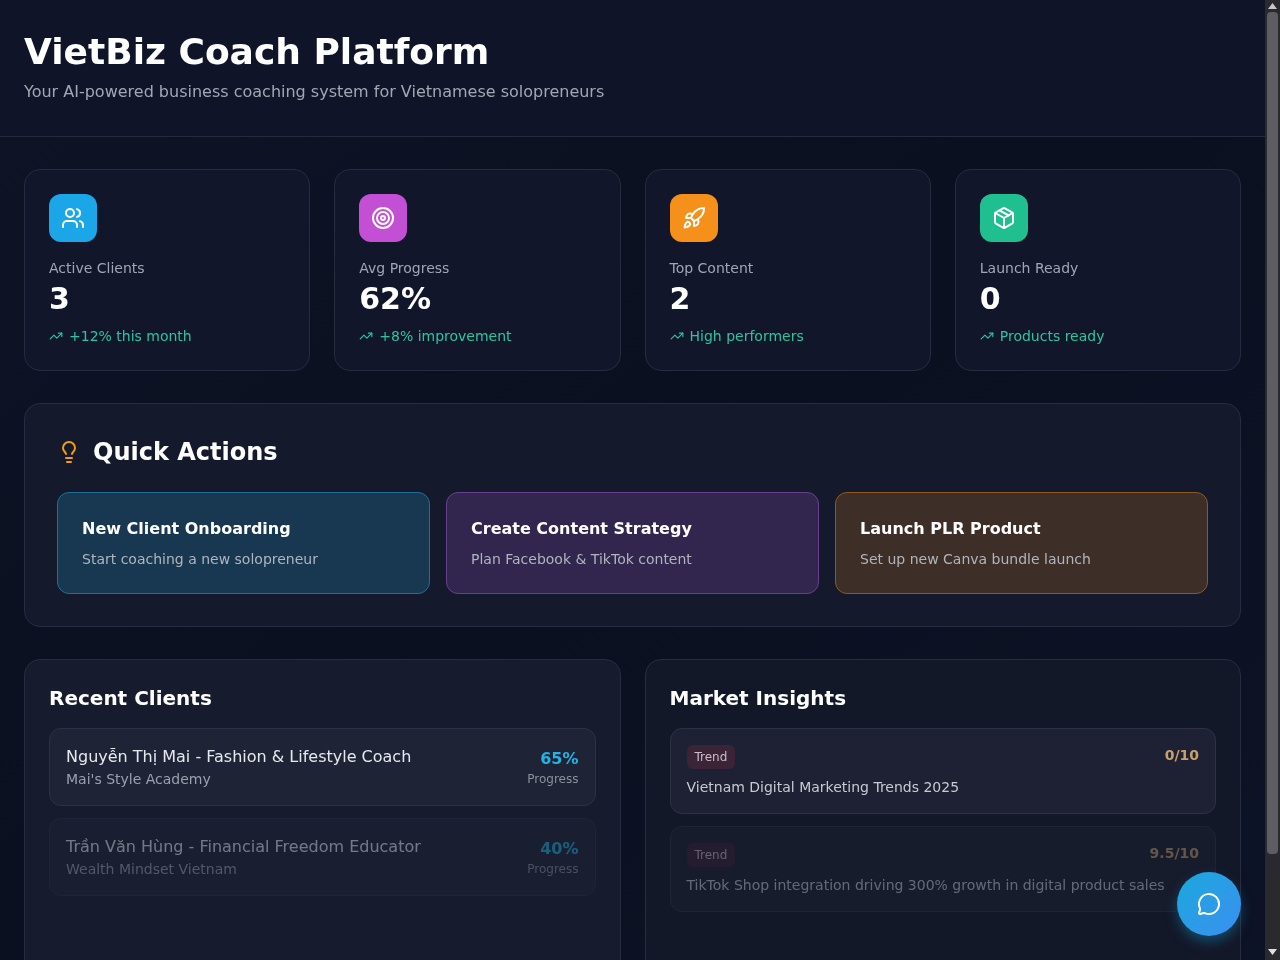 The image size is (1280, 960). I want to click on section-title: Recent Clients, so click(131, 698).